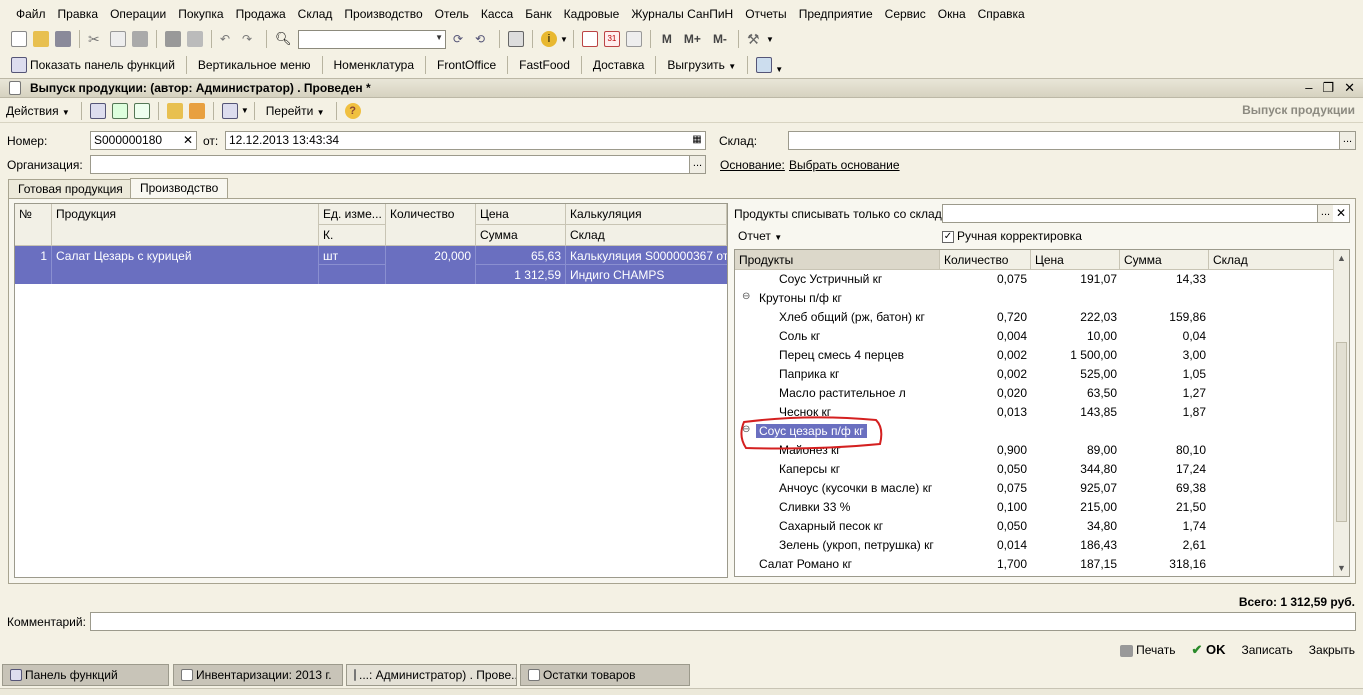 This screenshot has height=695, width=1363. Describe the element at coordinates (1328, 88) in the screenshot. I see `restore-icon: ❐` at that location.